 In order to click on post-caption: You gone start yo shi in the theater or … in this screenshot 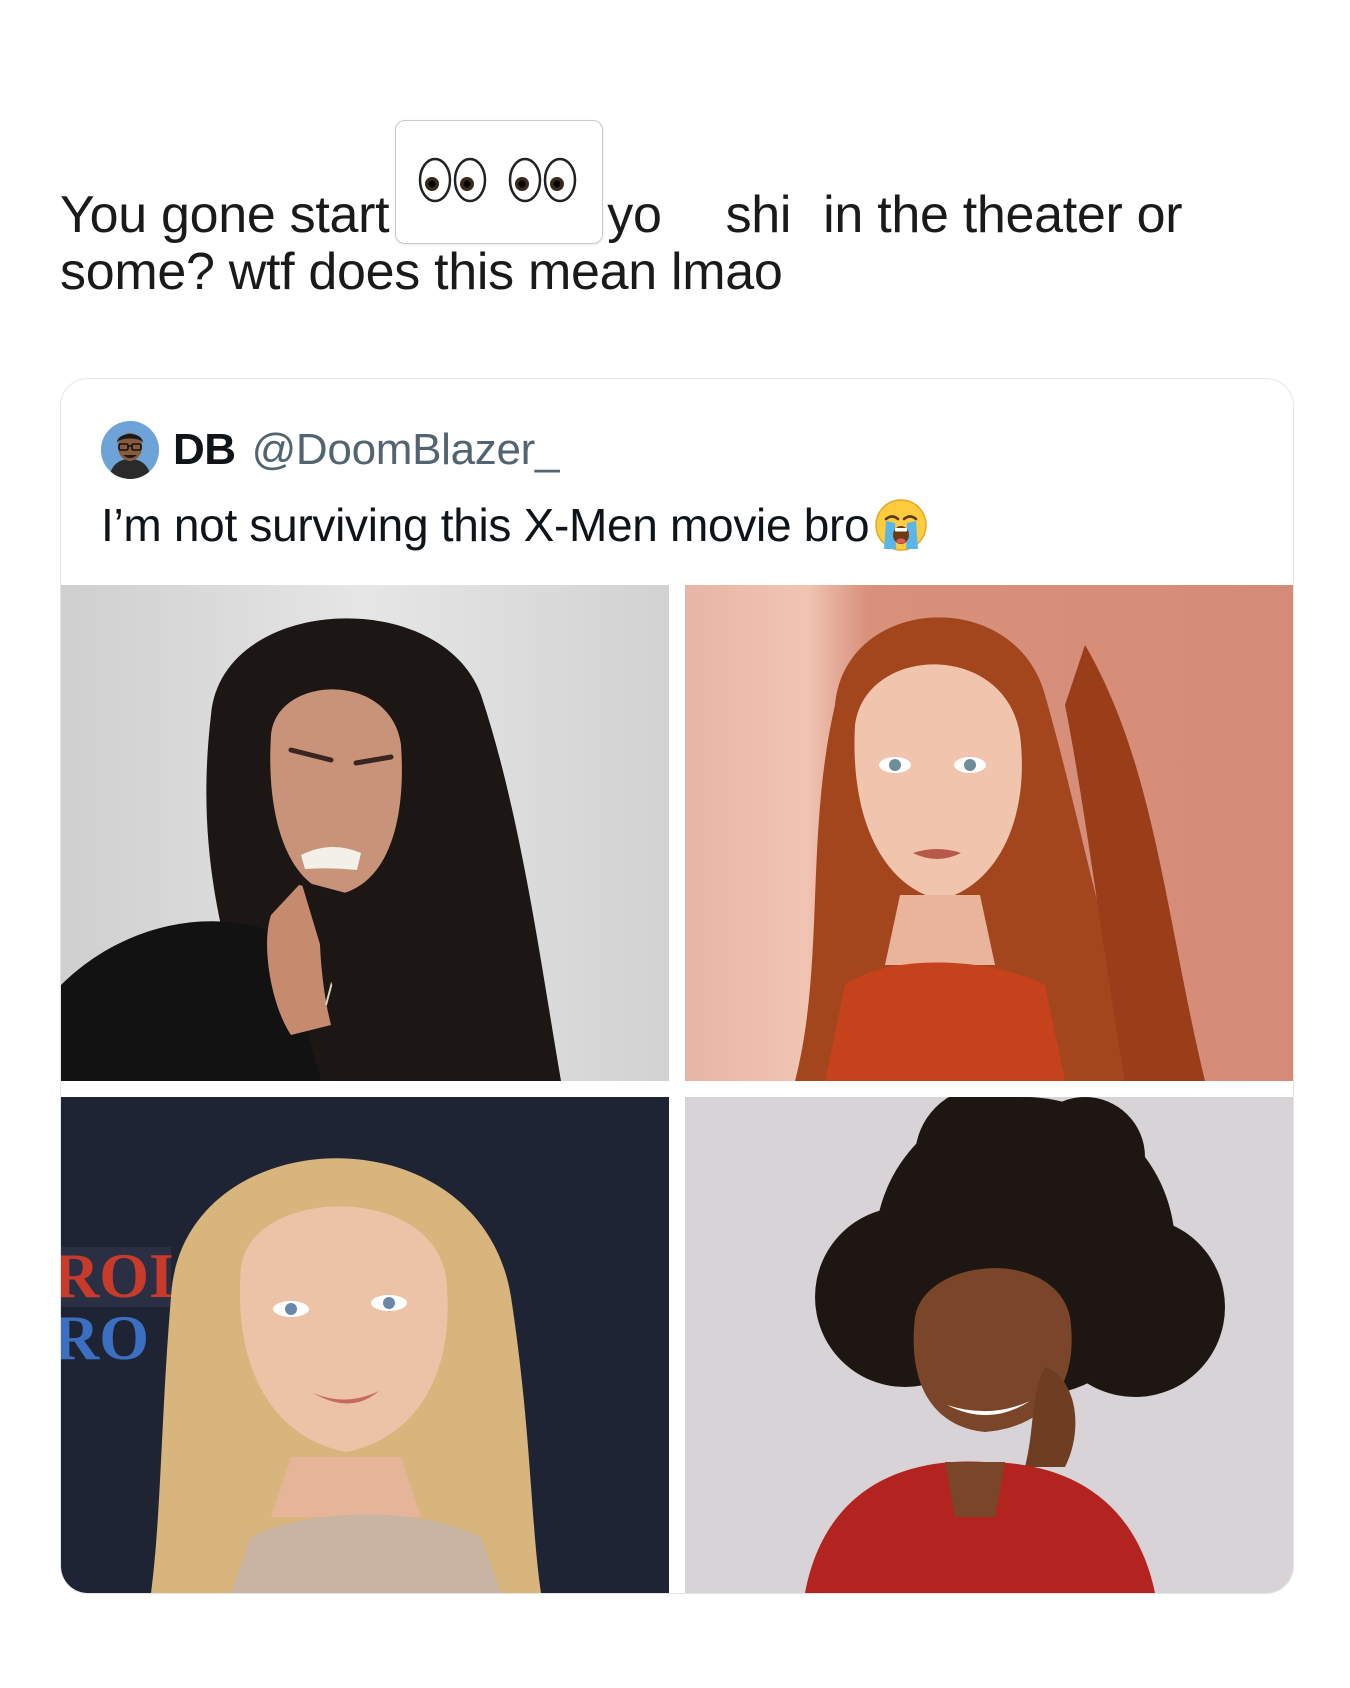, I will do `click(675, 215)`.